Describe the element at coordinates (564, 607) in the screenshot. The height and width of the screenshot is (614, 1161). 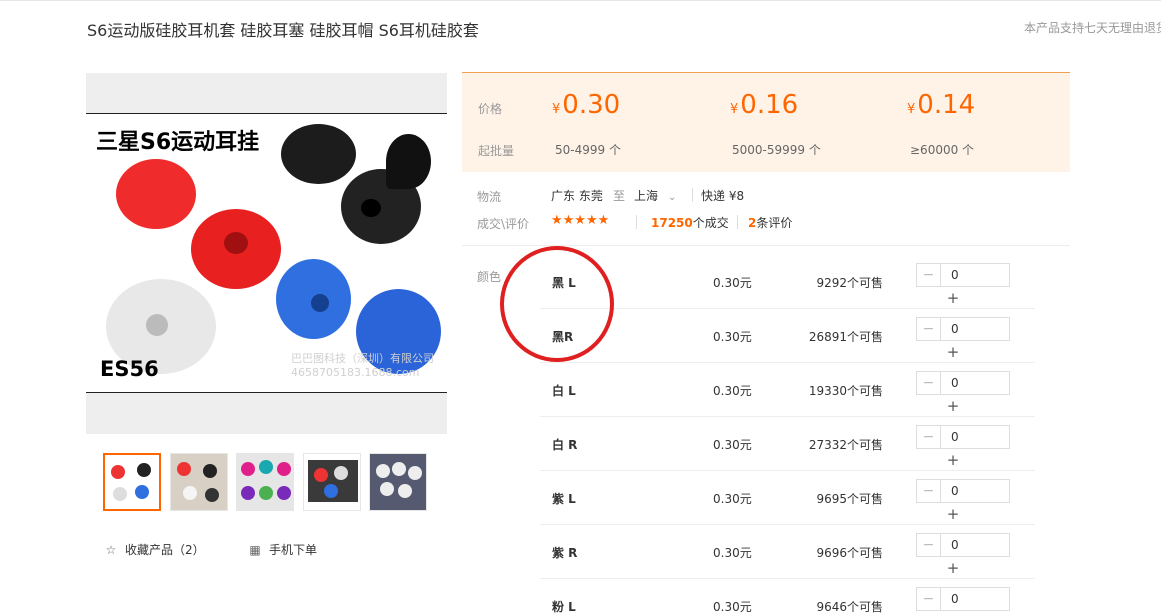
I see `sku-name: 粉 L` at that location.